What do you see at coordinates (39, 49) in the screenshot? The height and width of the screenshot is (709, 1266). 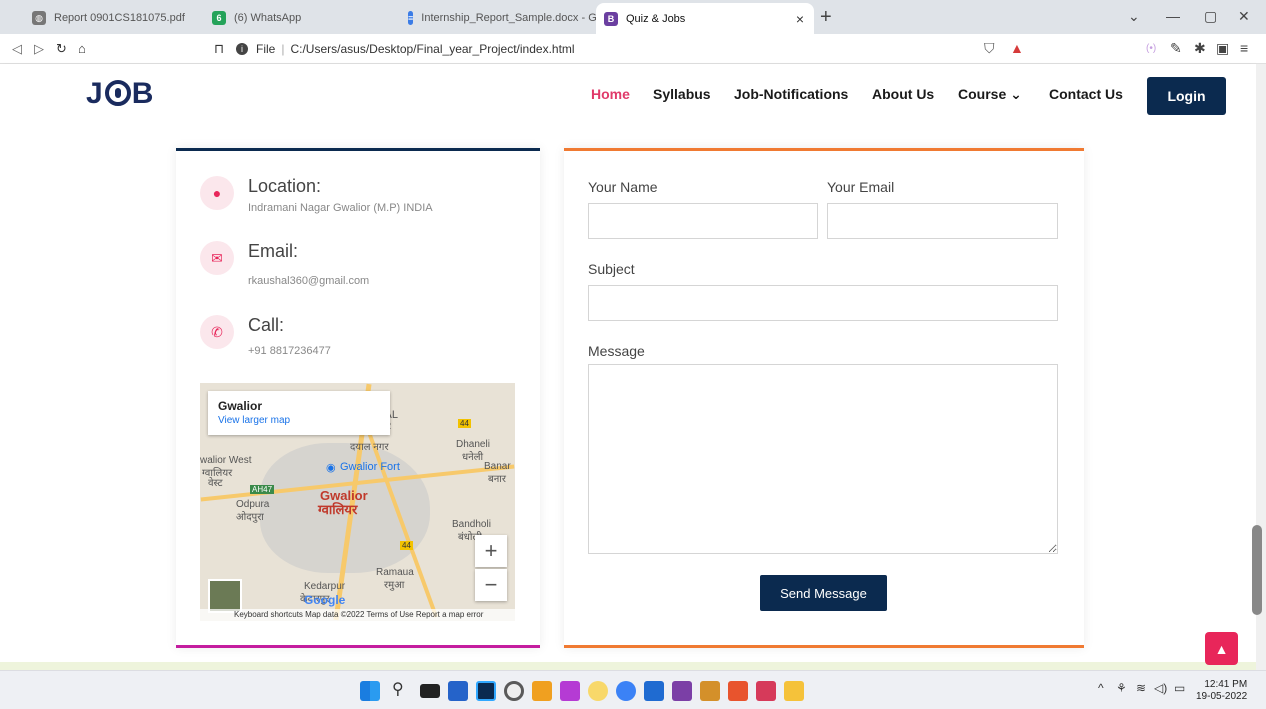 I see `forward-icon: ▷` at bounding box center [39, 49].